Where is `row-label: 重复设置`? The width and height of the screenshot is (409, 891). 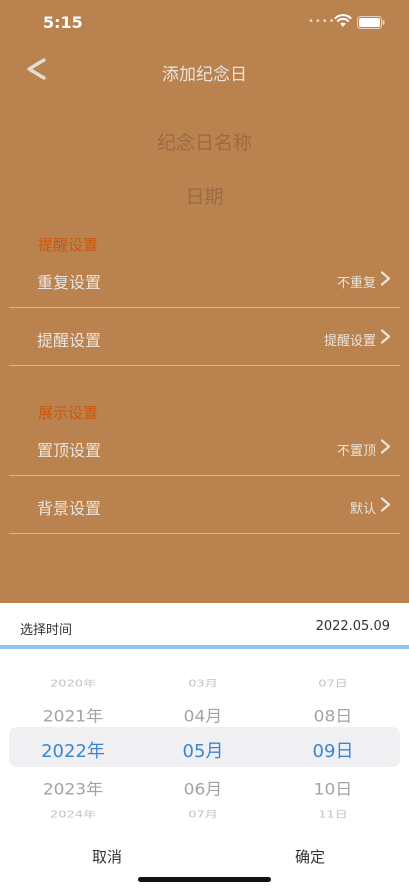
row-label: 重复设置 is located at coordinates (69, 282).